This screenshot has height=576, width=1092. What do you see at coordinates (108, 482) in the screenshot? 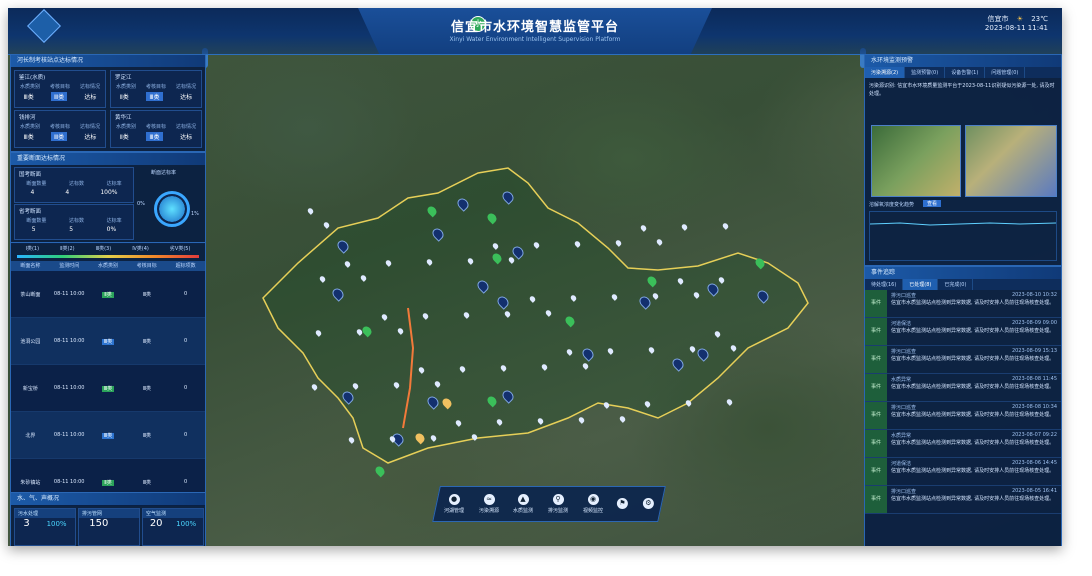
I see `table-cell: Ⅱ类` at bounding box center [108, 482].